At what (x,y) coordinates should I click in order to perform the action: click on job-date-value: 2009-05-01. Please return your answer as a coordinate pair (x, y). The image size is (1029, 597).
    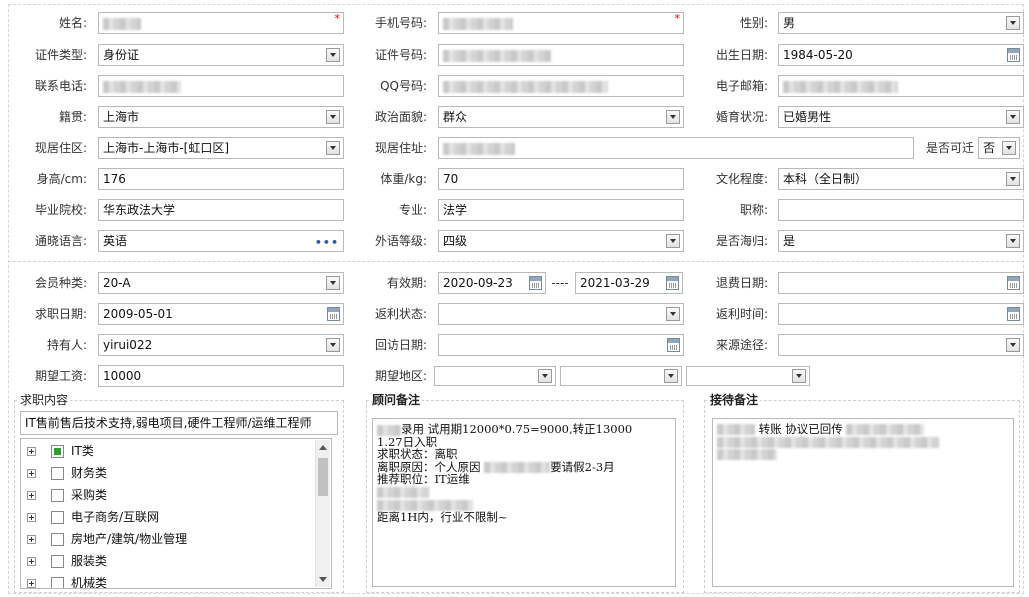
    Looking at the image, I should click on (138, 314).